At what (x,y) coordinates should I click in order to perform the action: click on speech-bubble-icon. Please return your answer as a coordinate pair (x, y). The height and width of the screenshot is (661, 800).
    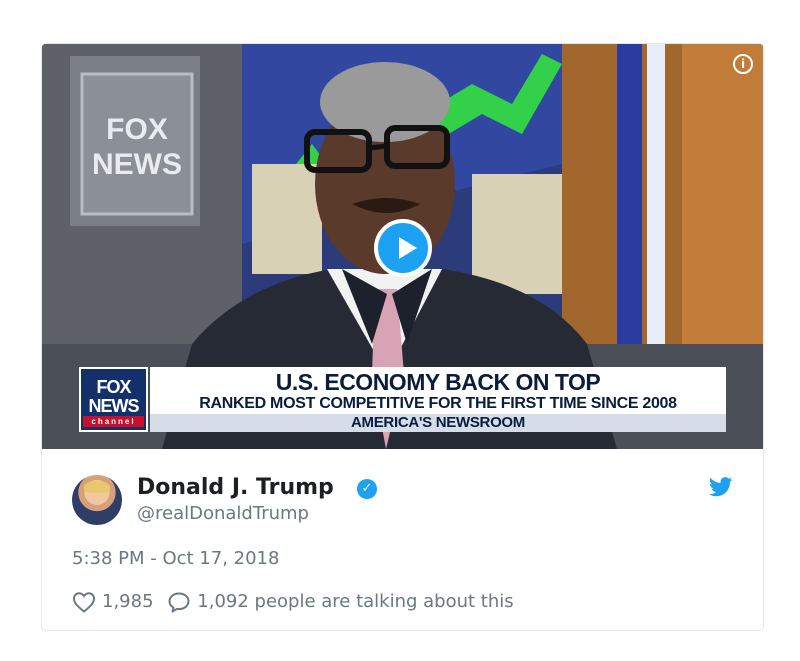
    Looking at the image, I should click on (179, 602).